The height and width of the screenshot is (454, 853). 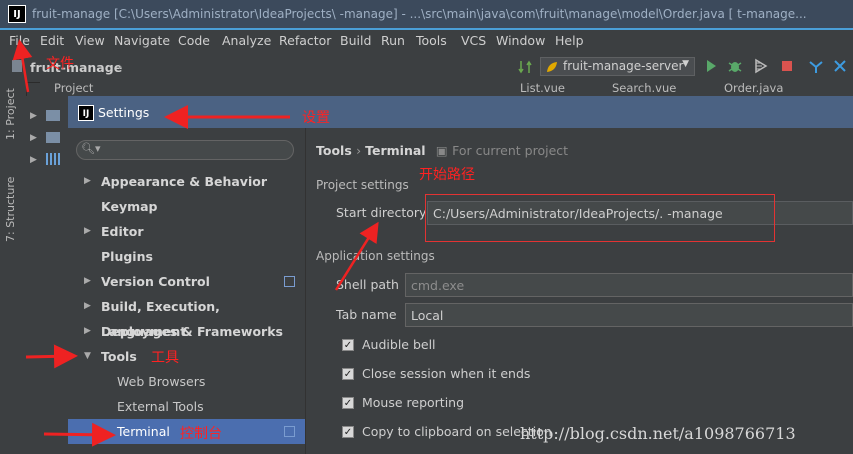 What do you see at coordinates (79, 434) in the screenshot?
I see `arrow-to-terminal` at bounding box center [79, 434].